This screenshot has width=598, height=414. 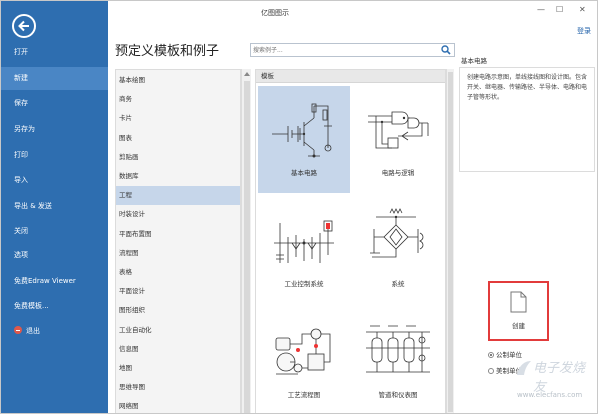 I want to click on template-circuit-logic: 电路与逻辑, so click(x=398, y=139).